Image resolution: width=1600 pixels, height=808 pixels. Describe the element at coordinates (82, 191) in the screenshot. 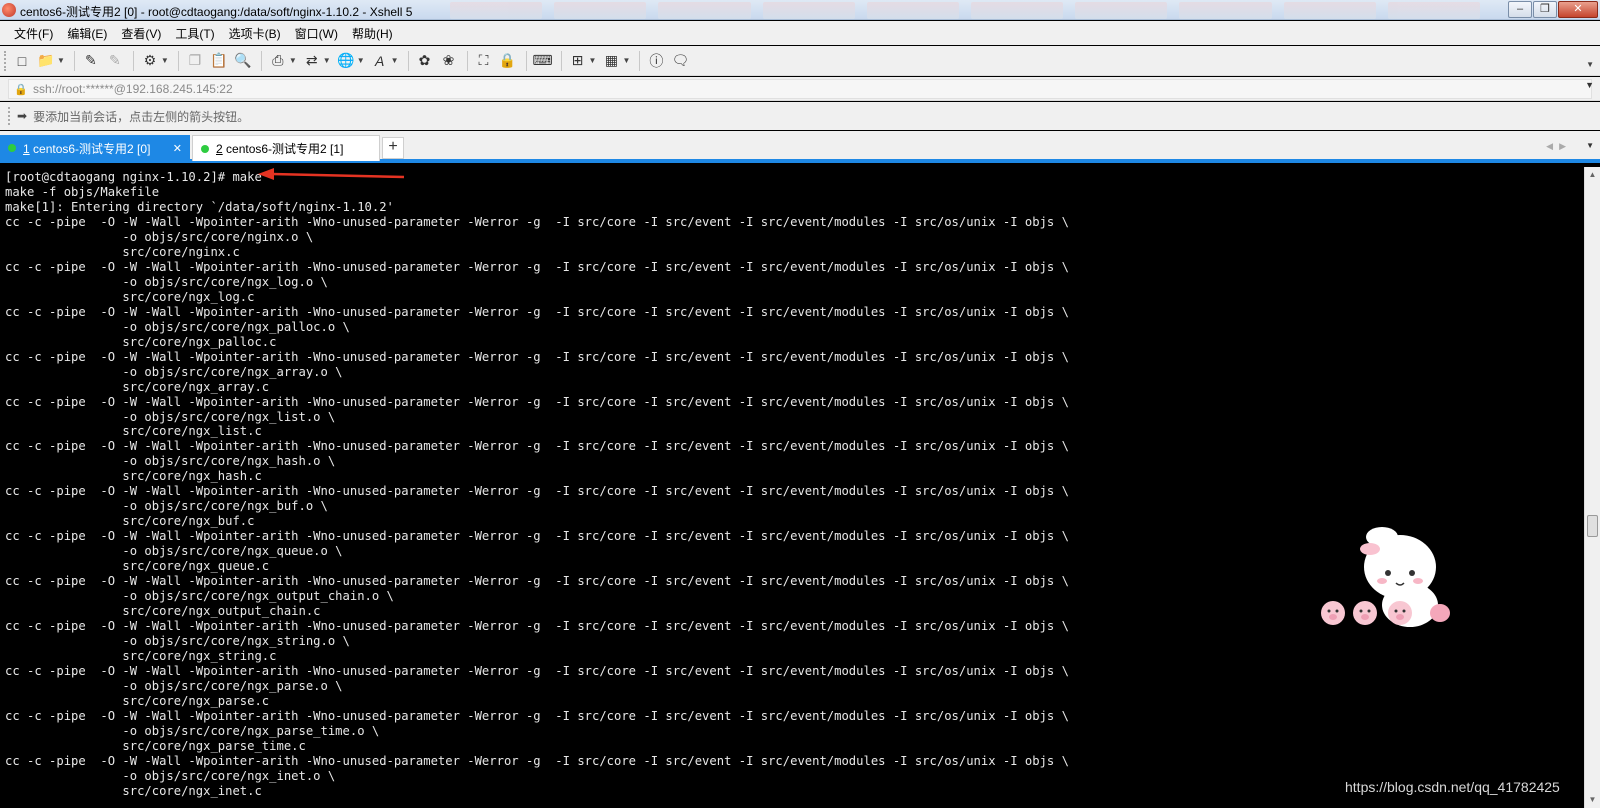

I see `terminal-line: make -f objs/Makefile` at that location.